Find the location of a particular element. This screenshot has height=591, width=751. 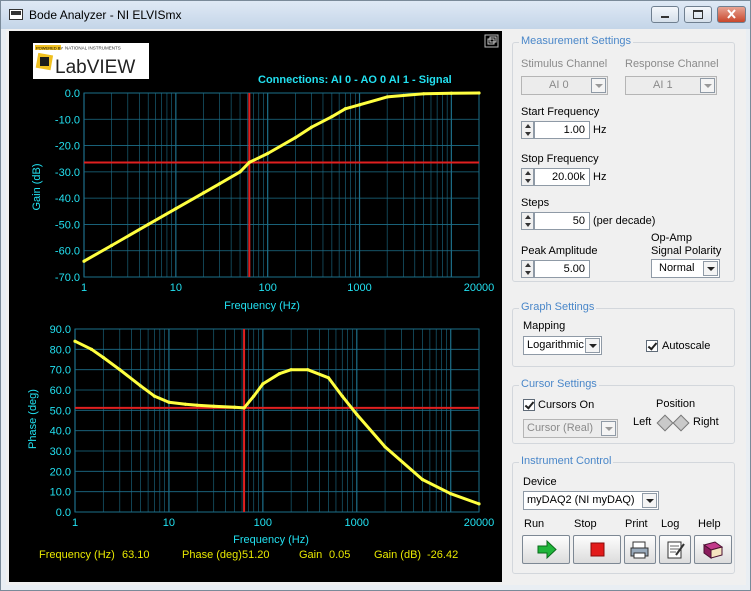

start-frequency-unit: Hz is located at coordinates (600, 130).